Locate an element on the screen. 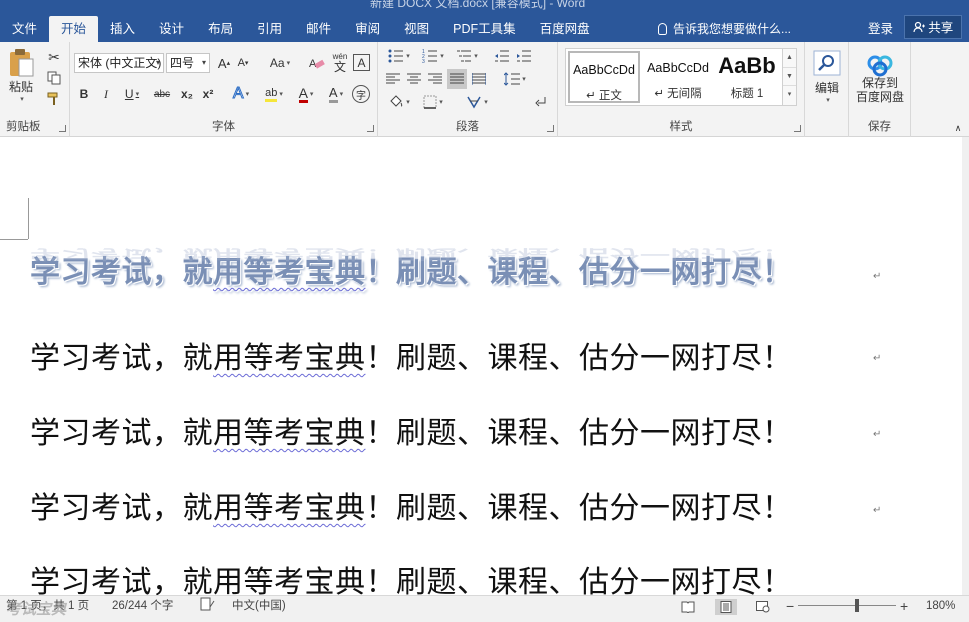  font-name-select: 宋体 (中文正文) ▾ is located at coordinates (119, 63).